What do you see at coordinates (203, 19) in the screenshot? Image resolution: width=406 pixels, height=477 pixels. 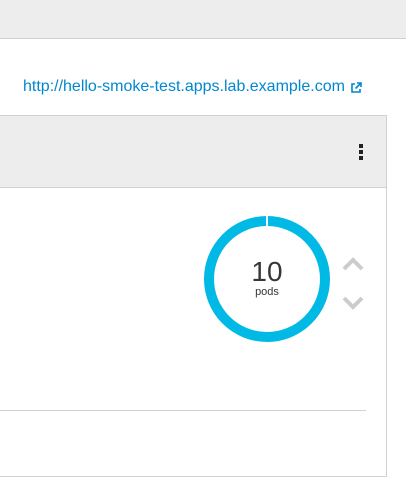 I see `top-toolbar-strip` at bounding box center [203, 19].